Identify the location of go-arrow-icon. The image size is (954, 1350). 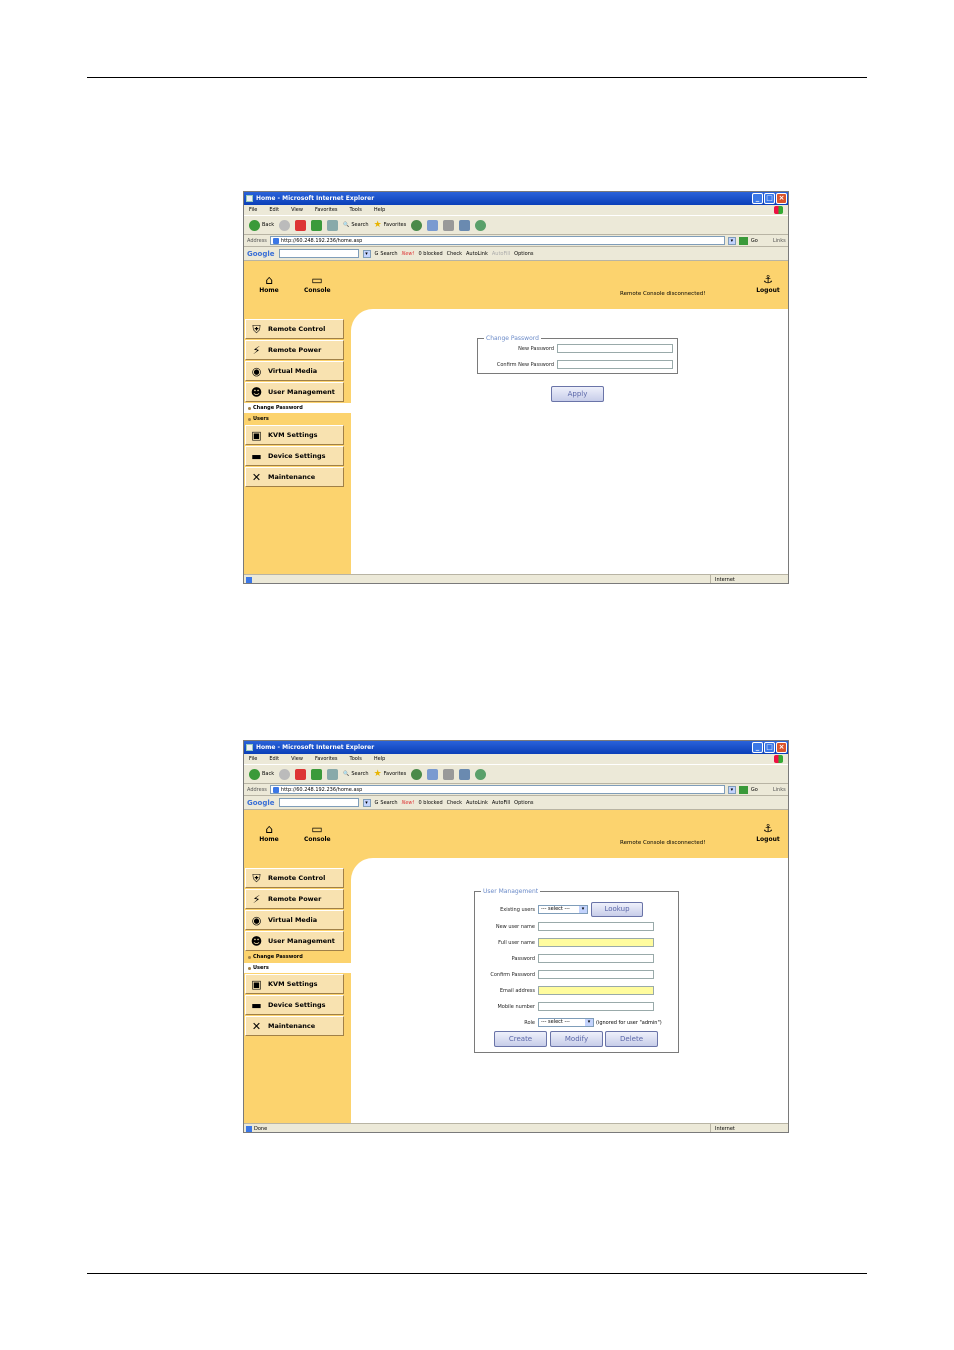
(743, 789).